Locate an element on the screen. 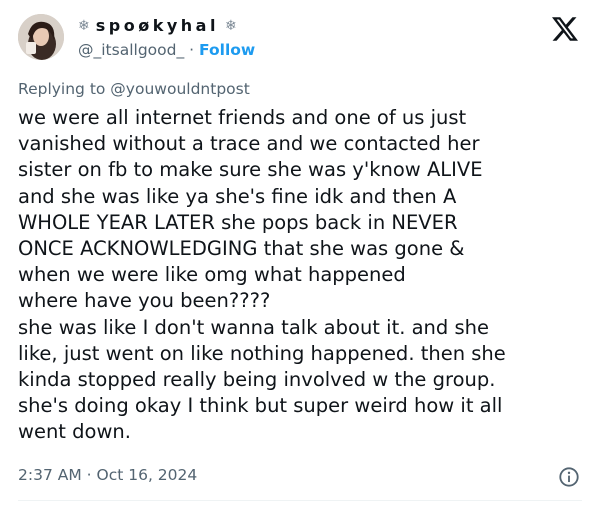 The width and height of the screenshot is (600, 514). tweet-line: where have you been???? is located at coordinates (144, 301).